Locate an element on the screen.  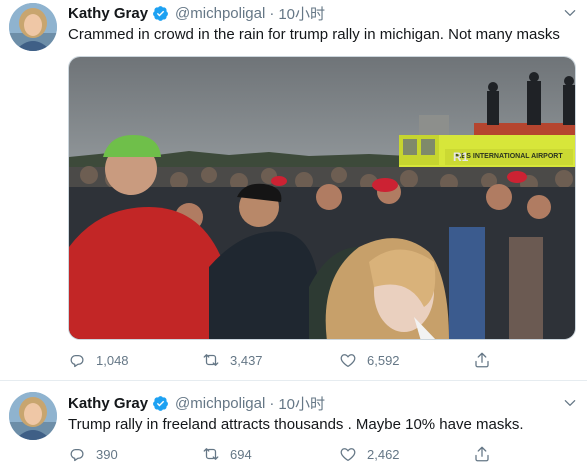
tweet-actions: 390 694 2,462 is located at coordinates (283, 454).